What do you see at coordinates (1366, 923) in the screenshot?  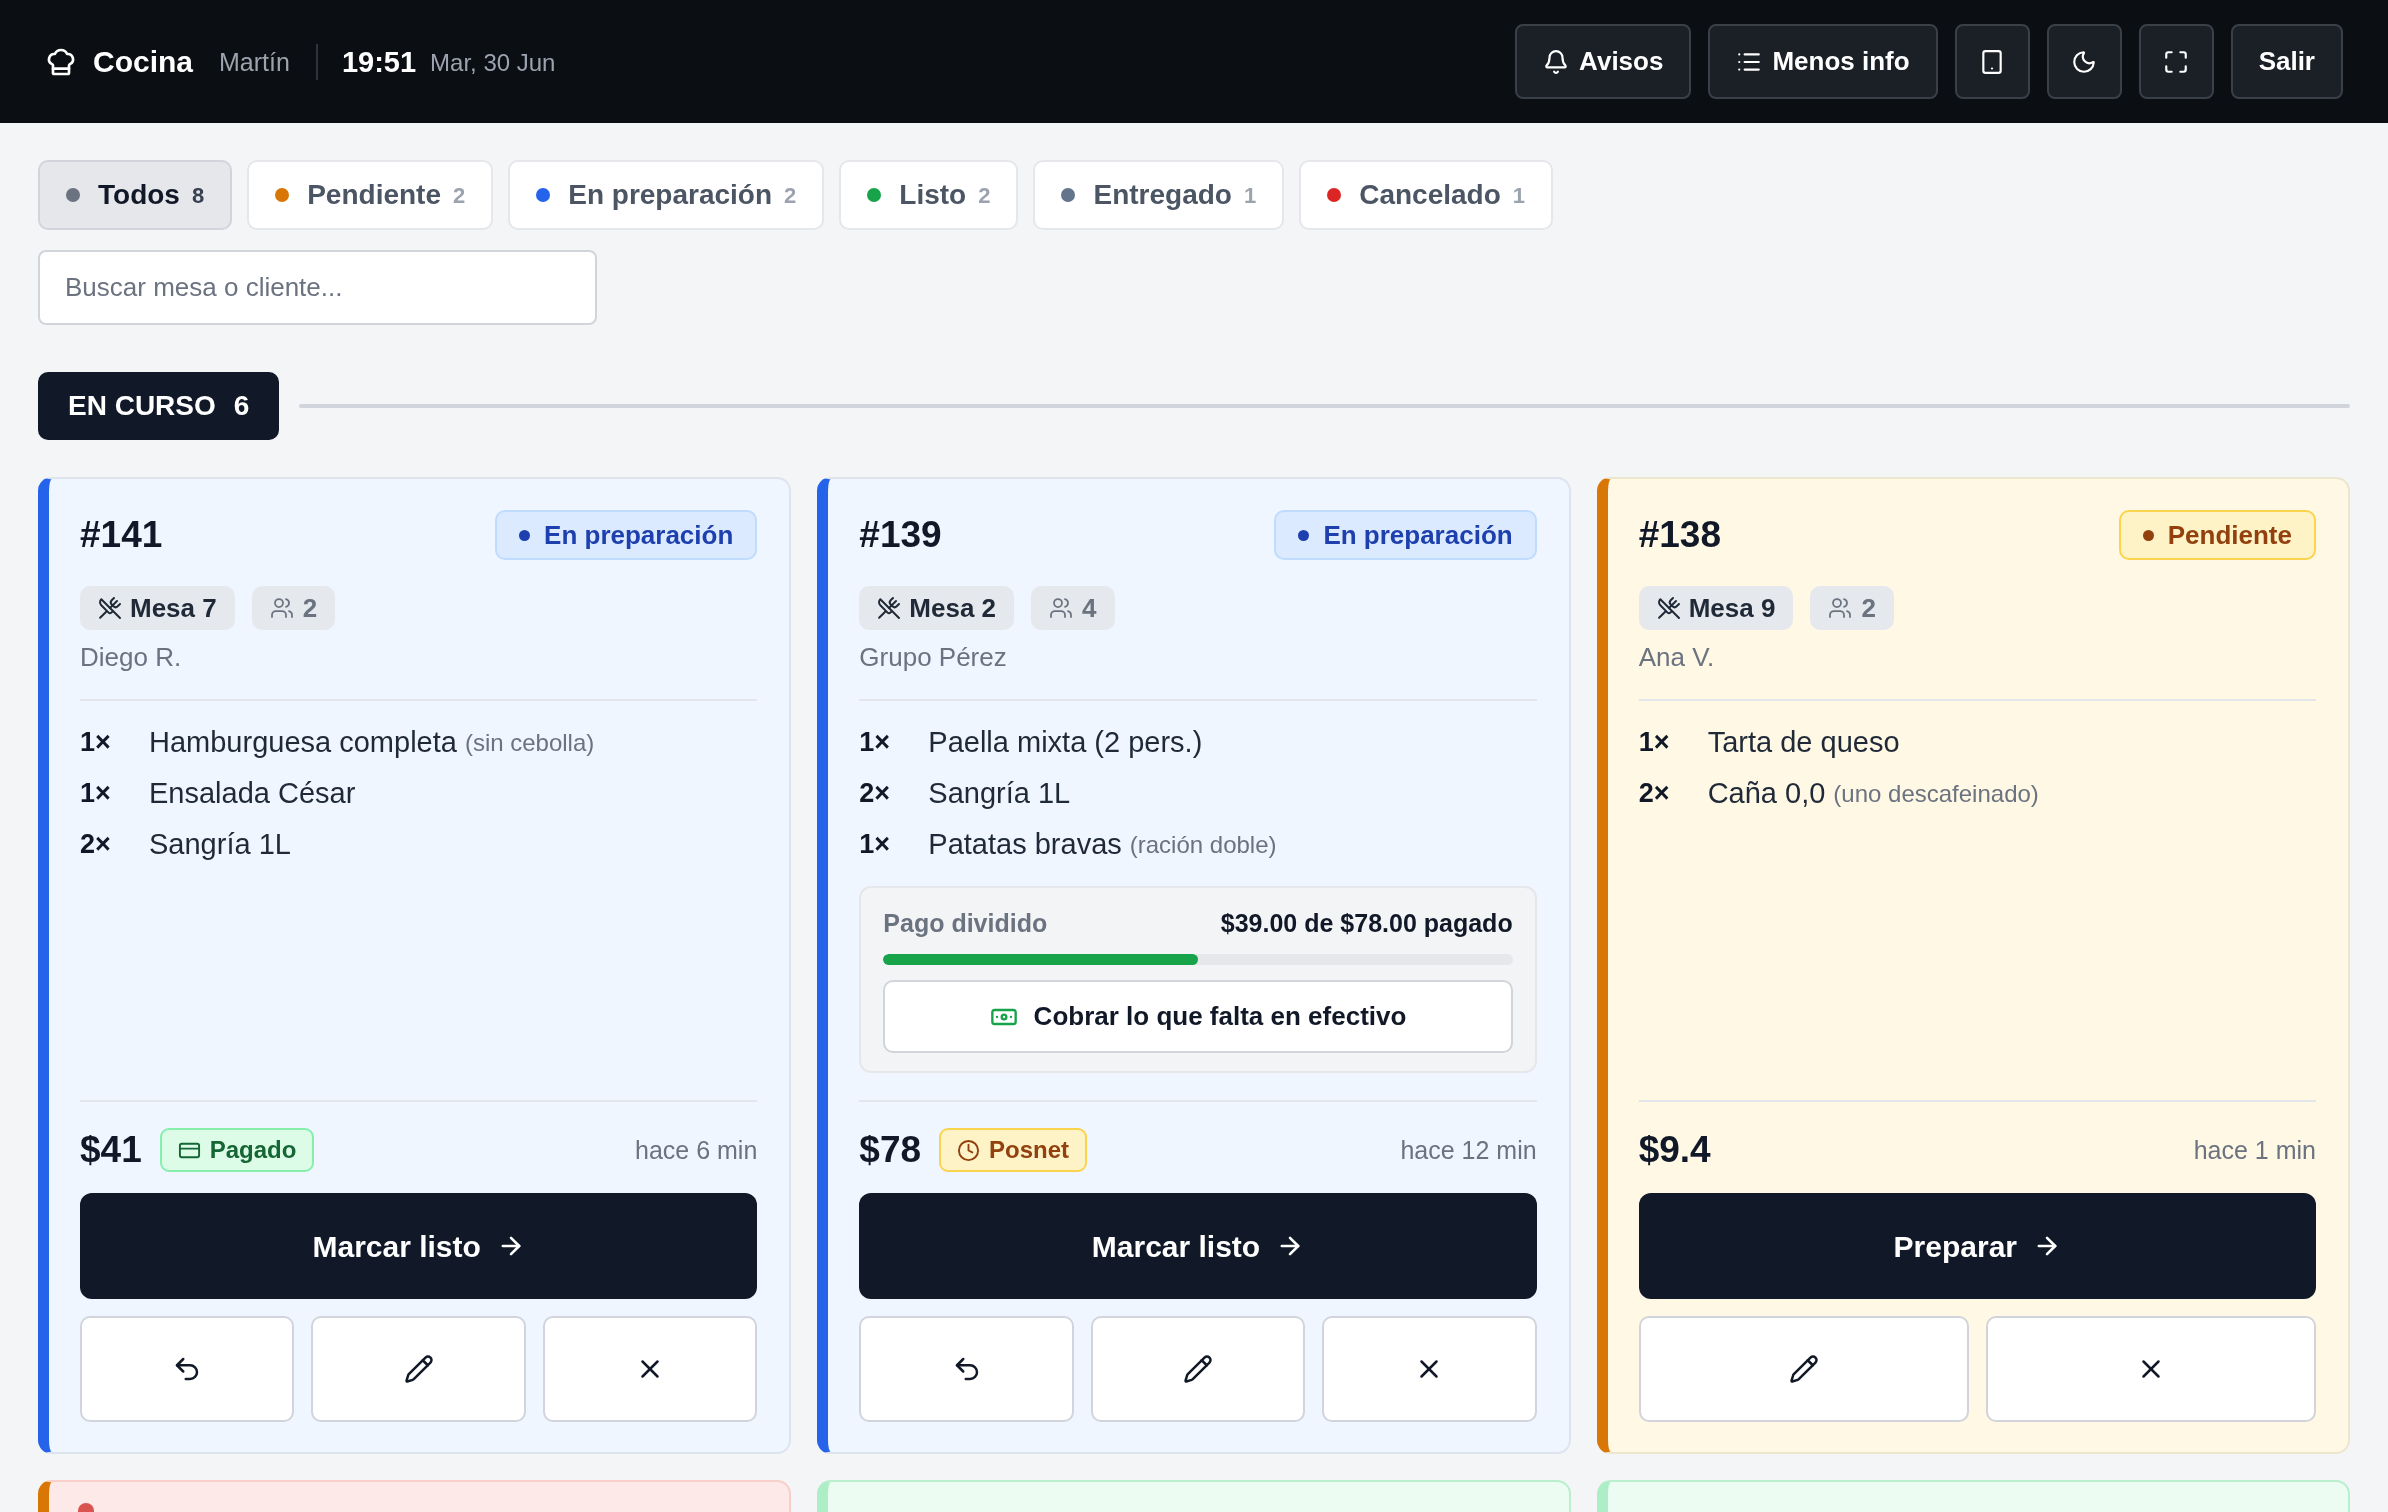 I see `split-summary: $39.00 de $78.00 pagado` at bounding box center [1366, 923].